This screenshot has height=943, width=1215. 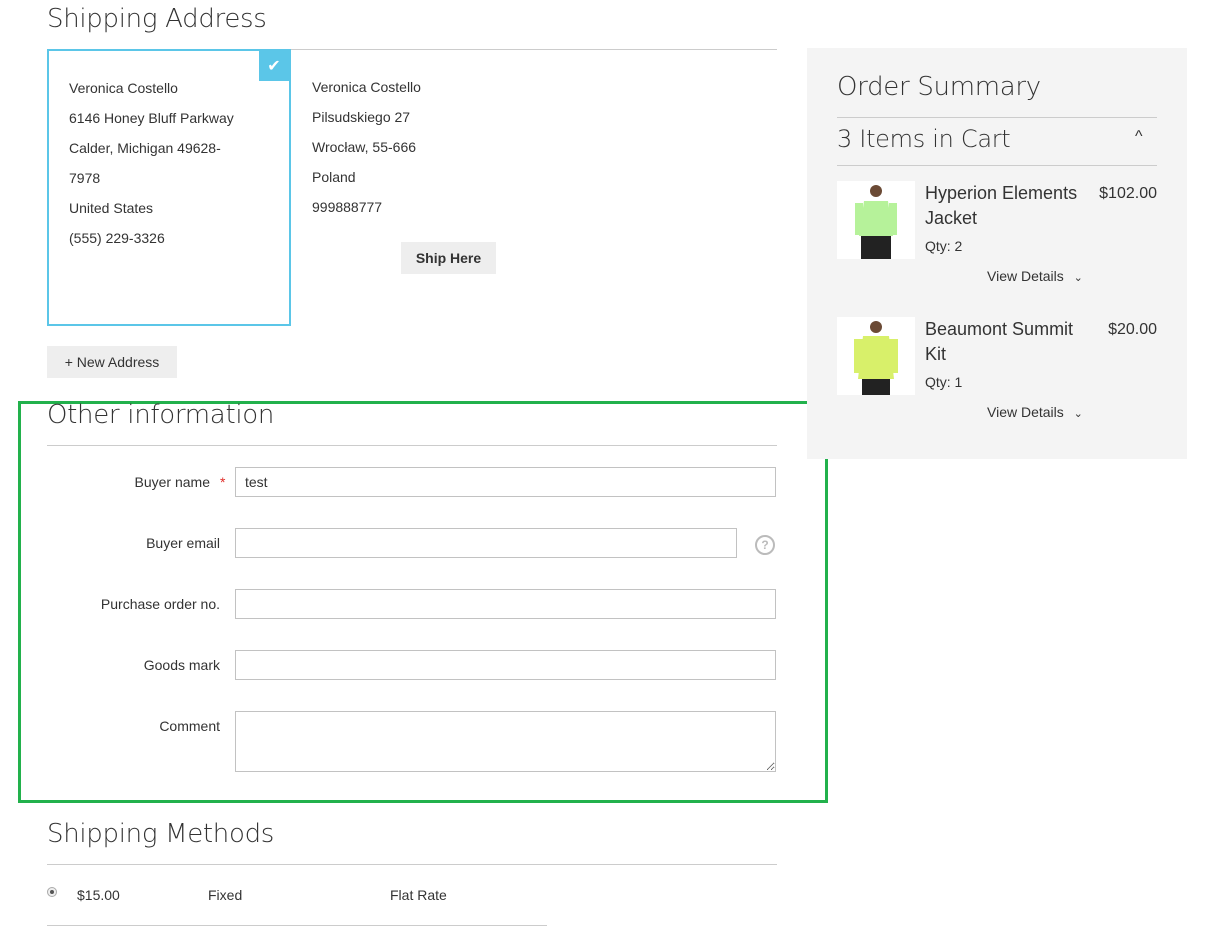 I want to click on product-price: $102.00, so click(x=1128, y=193).